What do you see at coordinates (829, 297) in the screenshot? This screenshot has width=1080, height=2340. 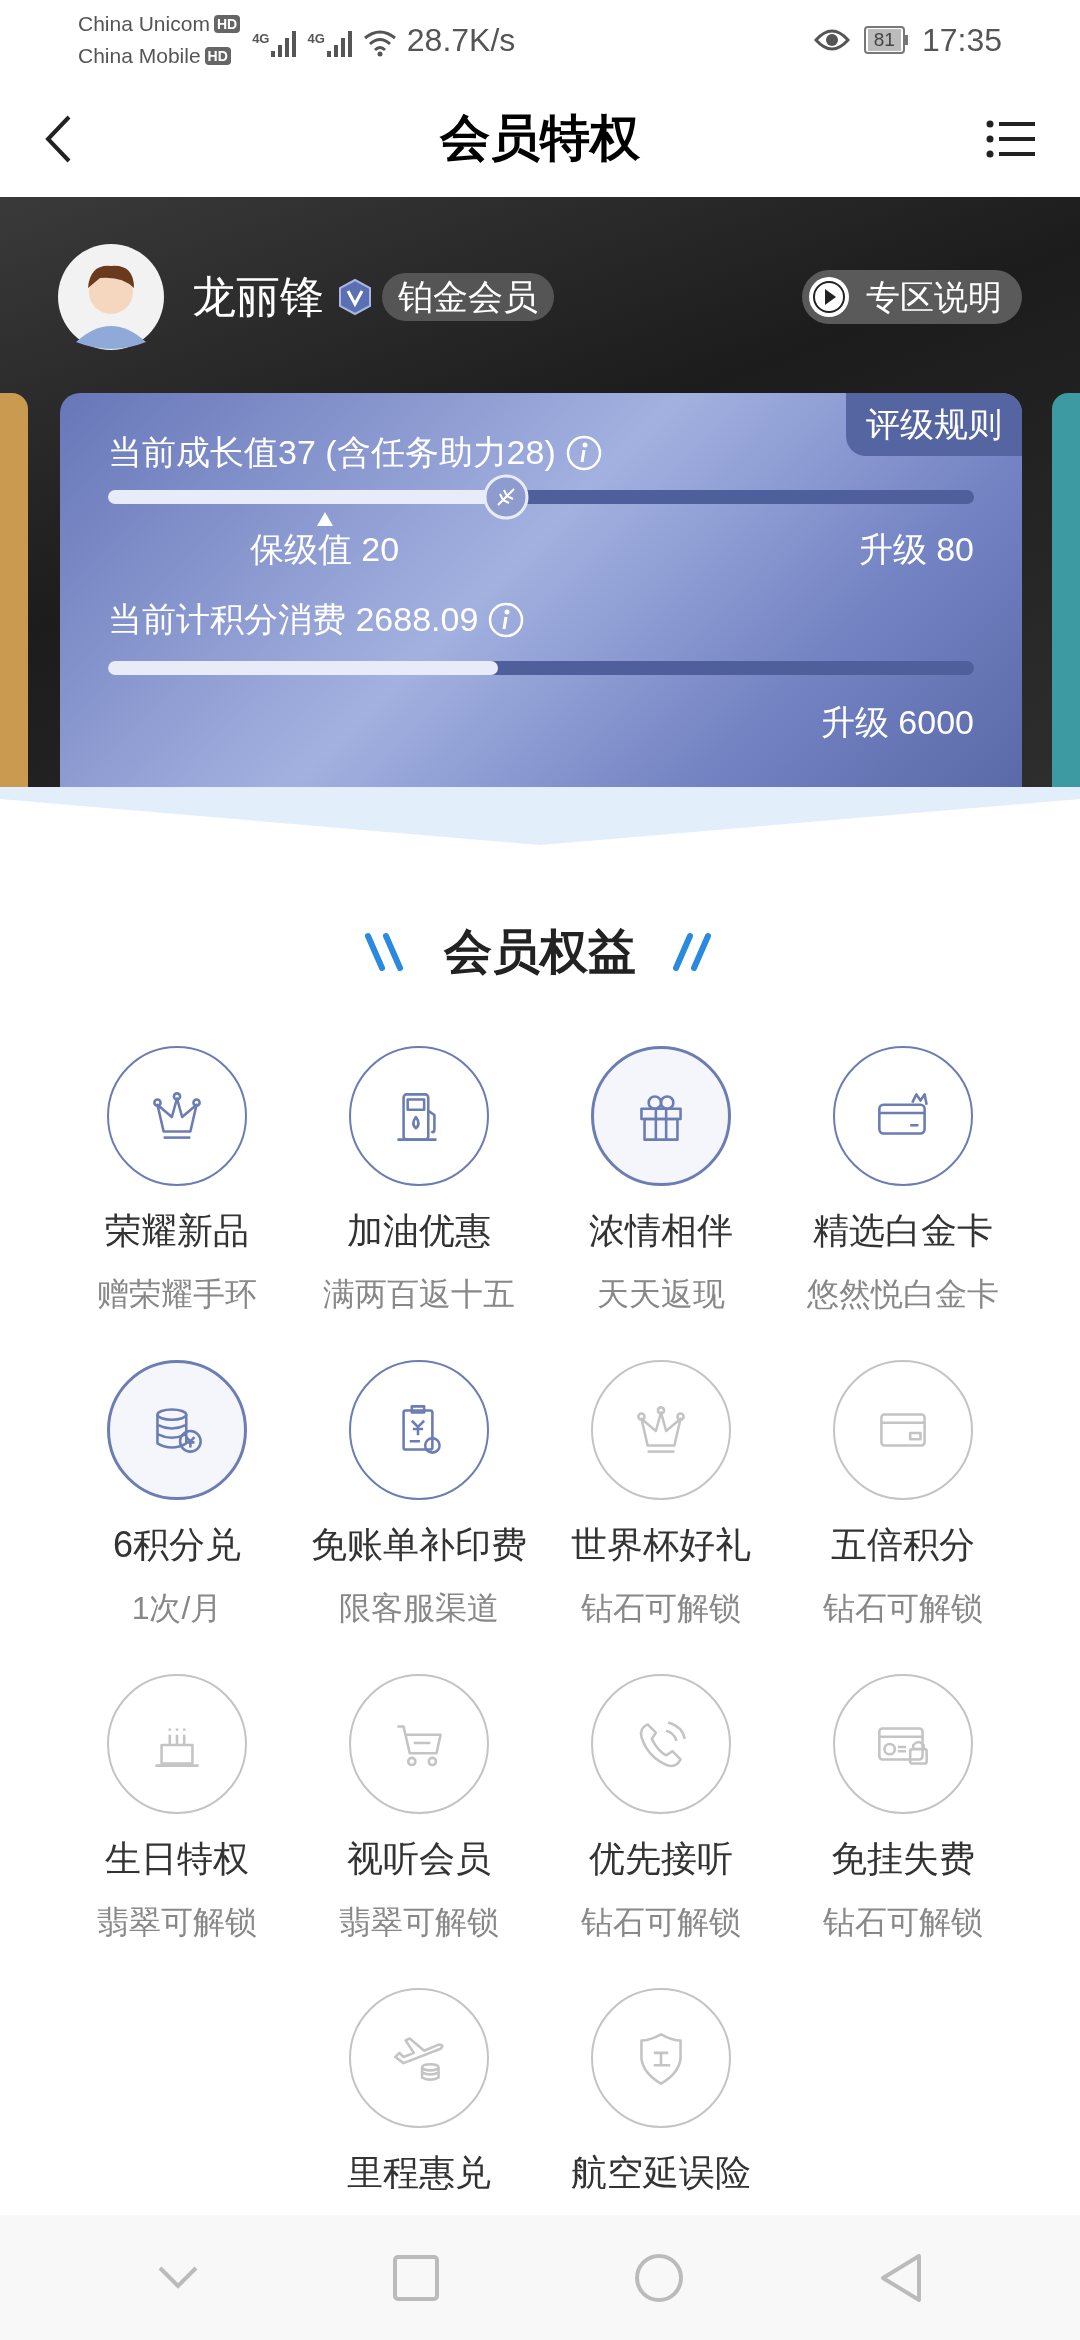 I see `play-icon` at bounding box center [829, 297].